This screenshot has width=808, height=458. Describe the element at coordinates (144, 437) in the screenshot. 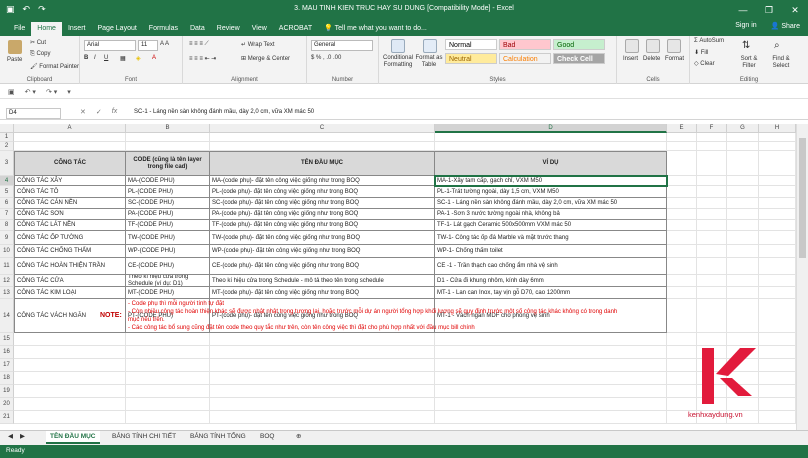

I see `sheet-tab-bang-tinh-chi-tiet: BẢNG TÍNH CHI TIẾT` at that location.